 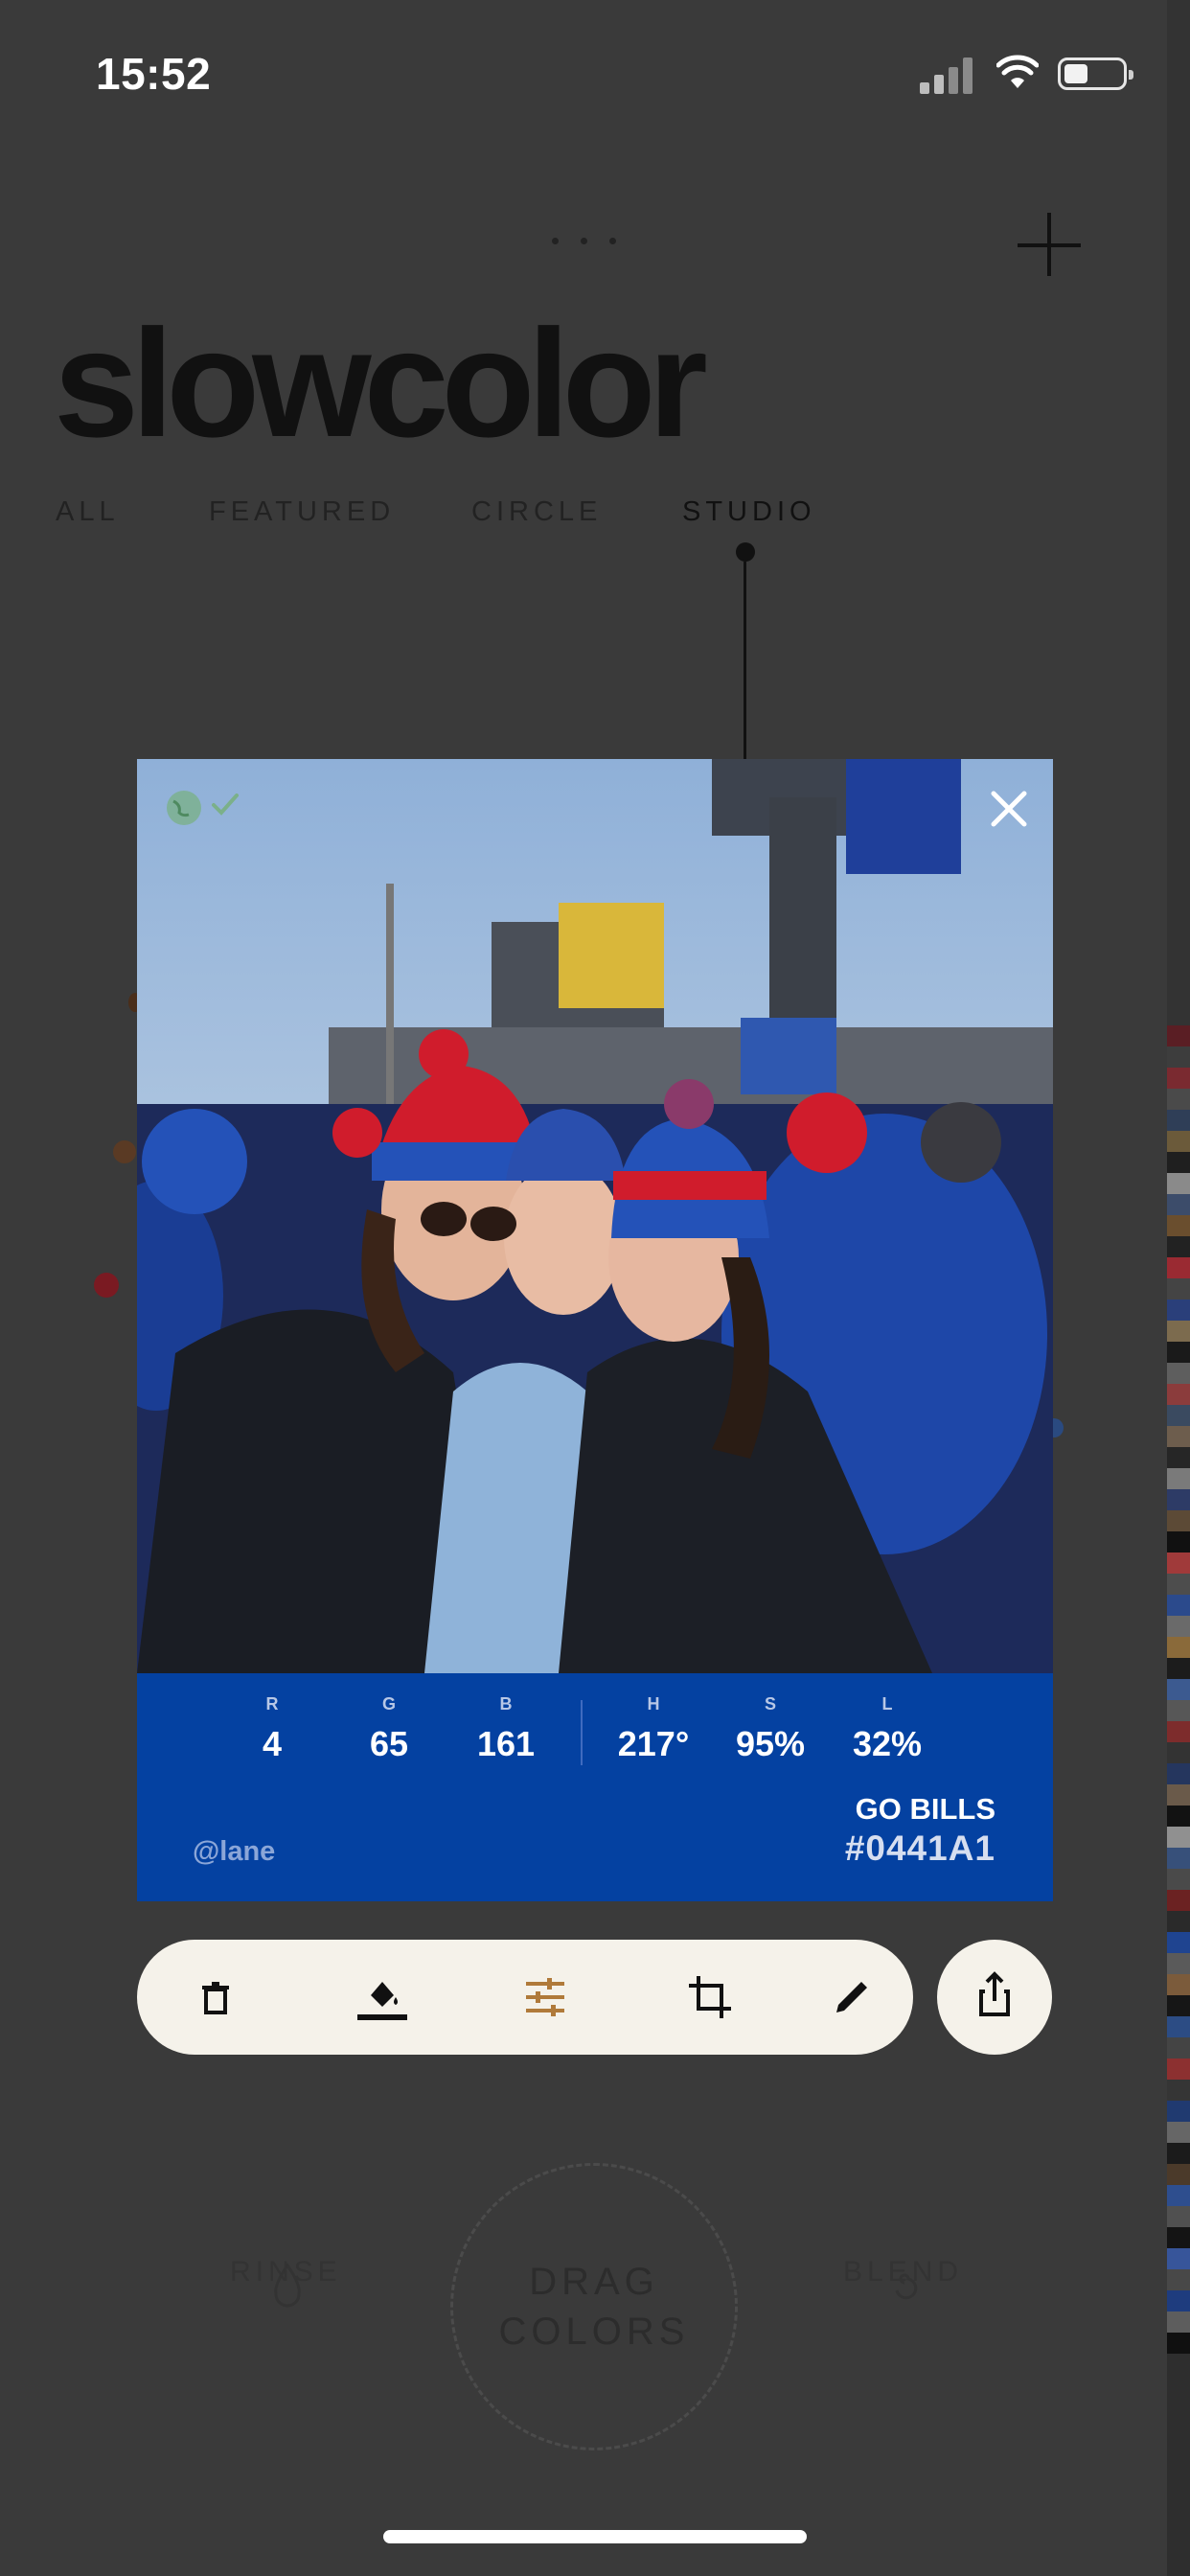 I want to click on more-options-icon, so click(x=585, y=252).